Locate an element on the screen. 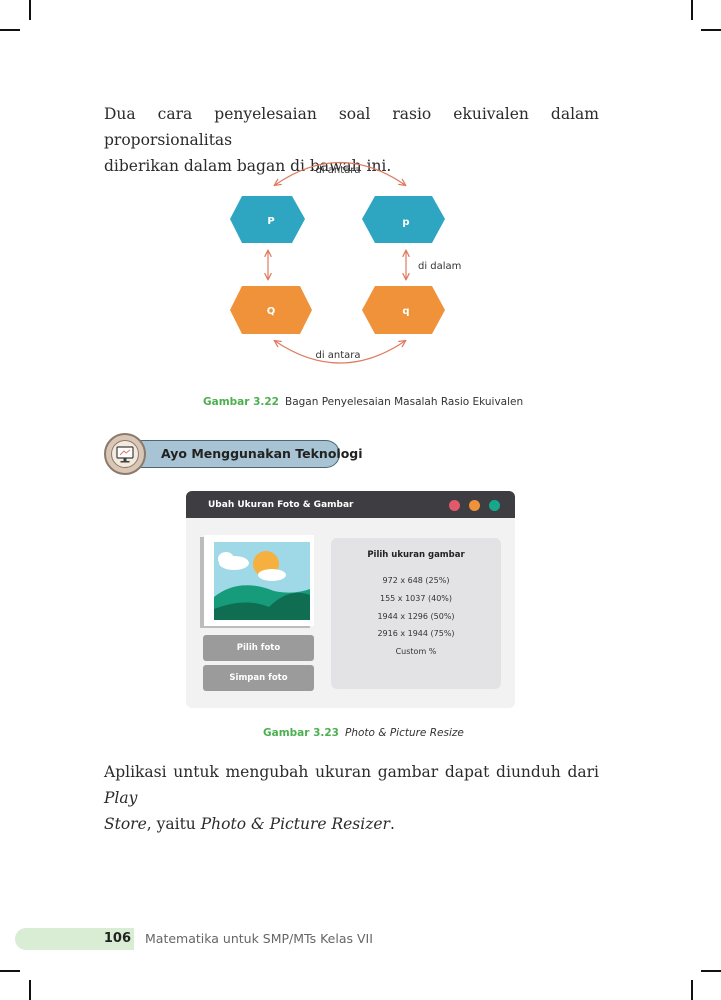 The width and height of the screenshot is (721, 1000). size-option-75: 2916 x 1944 (75%) is located at coordinates (416, 633).